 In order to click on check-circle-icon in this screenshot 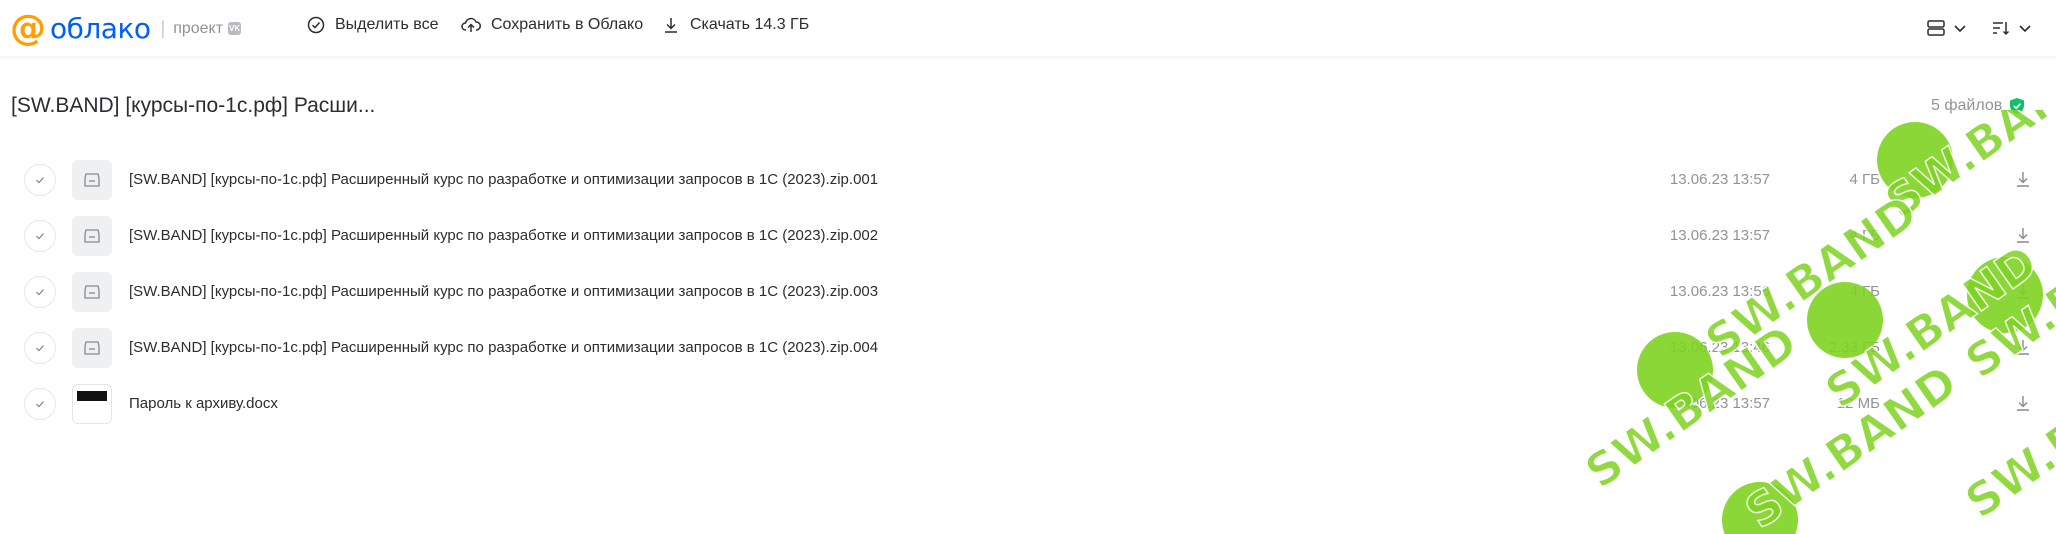, I will do `click(316, 25)`.